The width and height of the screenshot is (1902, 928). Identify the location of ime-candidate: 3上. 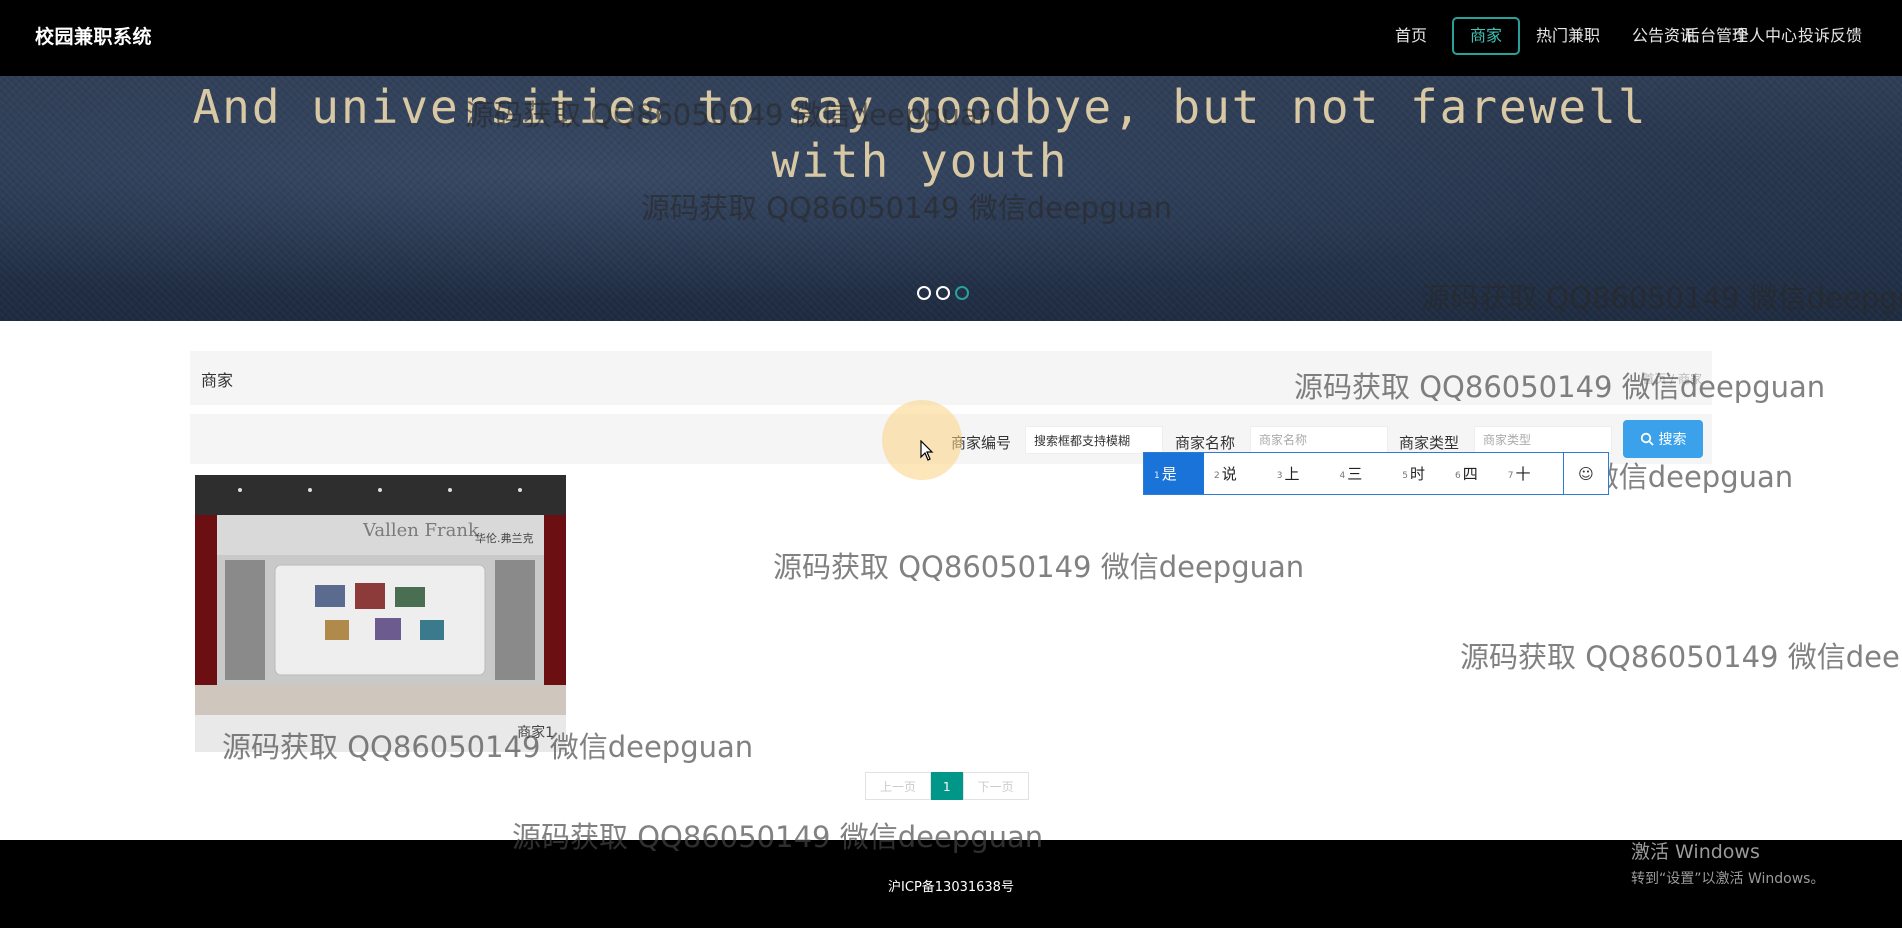
(1278, 473).